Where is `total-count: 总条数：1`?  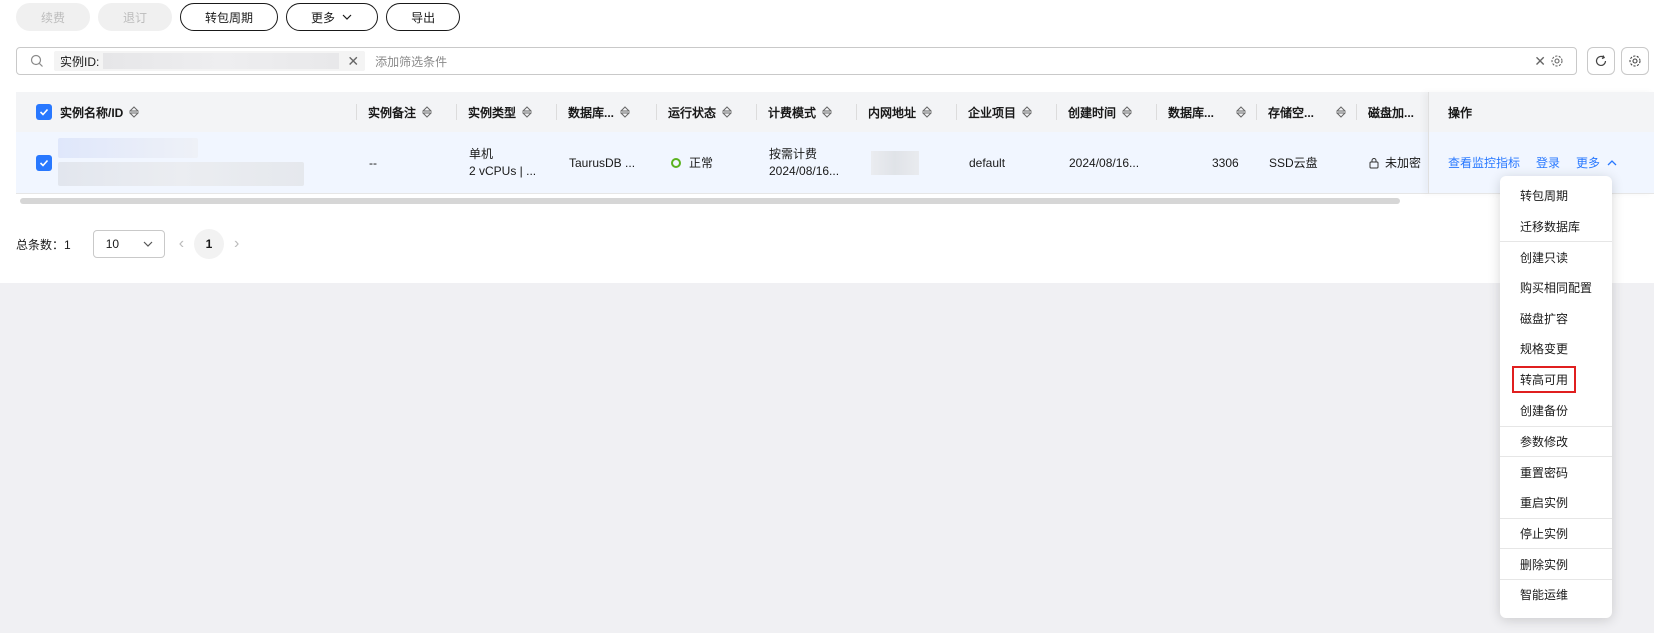 total-count: 总条数：1 is located at coordinates (43, 244).